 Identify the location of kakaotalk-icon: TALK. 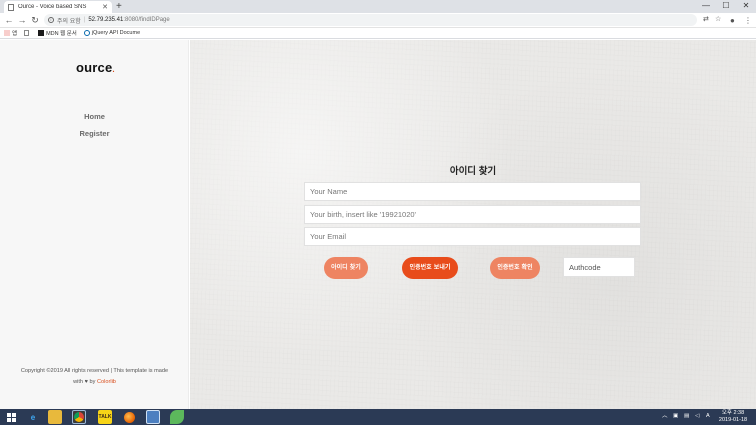
(105, 417).